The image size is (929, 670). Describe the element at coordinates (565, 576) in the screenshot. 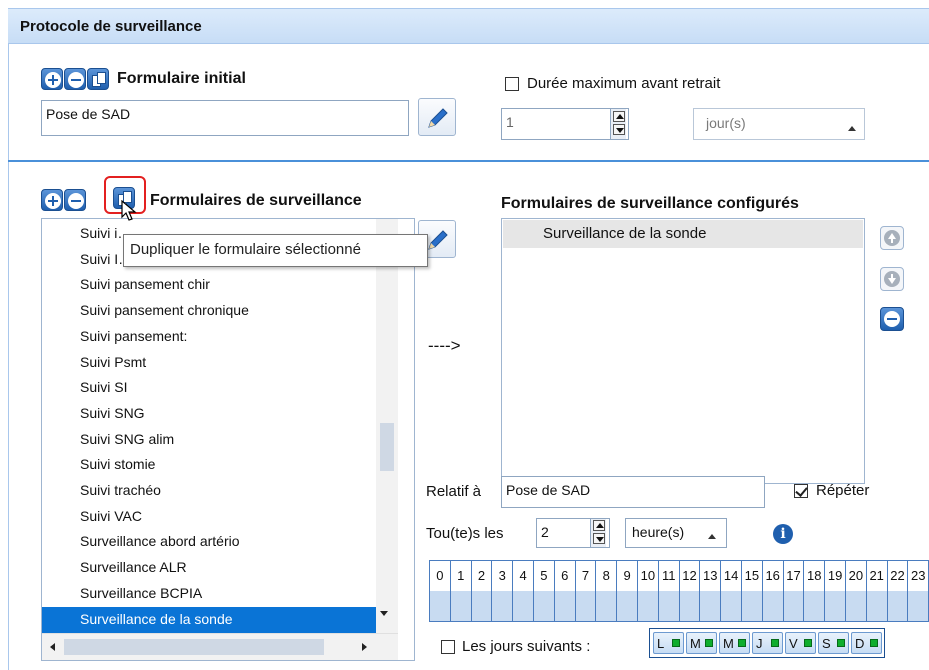

I see `hour-label: 6` at that location.